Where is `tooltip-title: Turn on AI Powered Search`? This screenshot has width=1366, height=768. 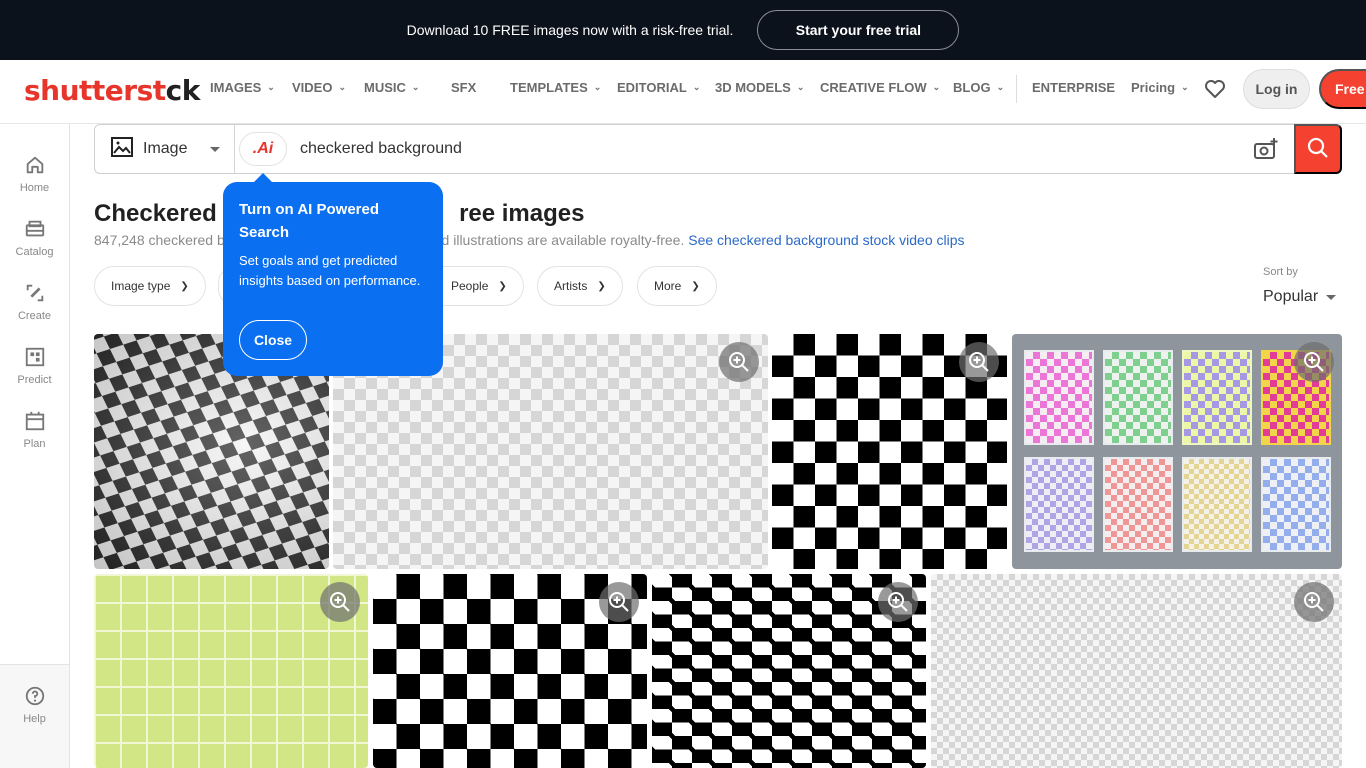
tooltip-title: Turn on AI Powered Search is located at coordinates (309, 221).